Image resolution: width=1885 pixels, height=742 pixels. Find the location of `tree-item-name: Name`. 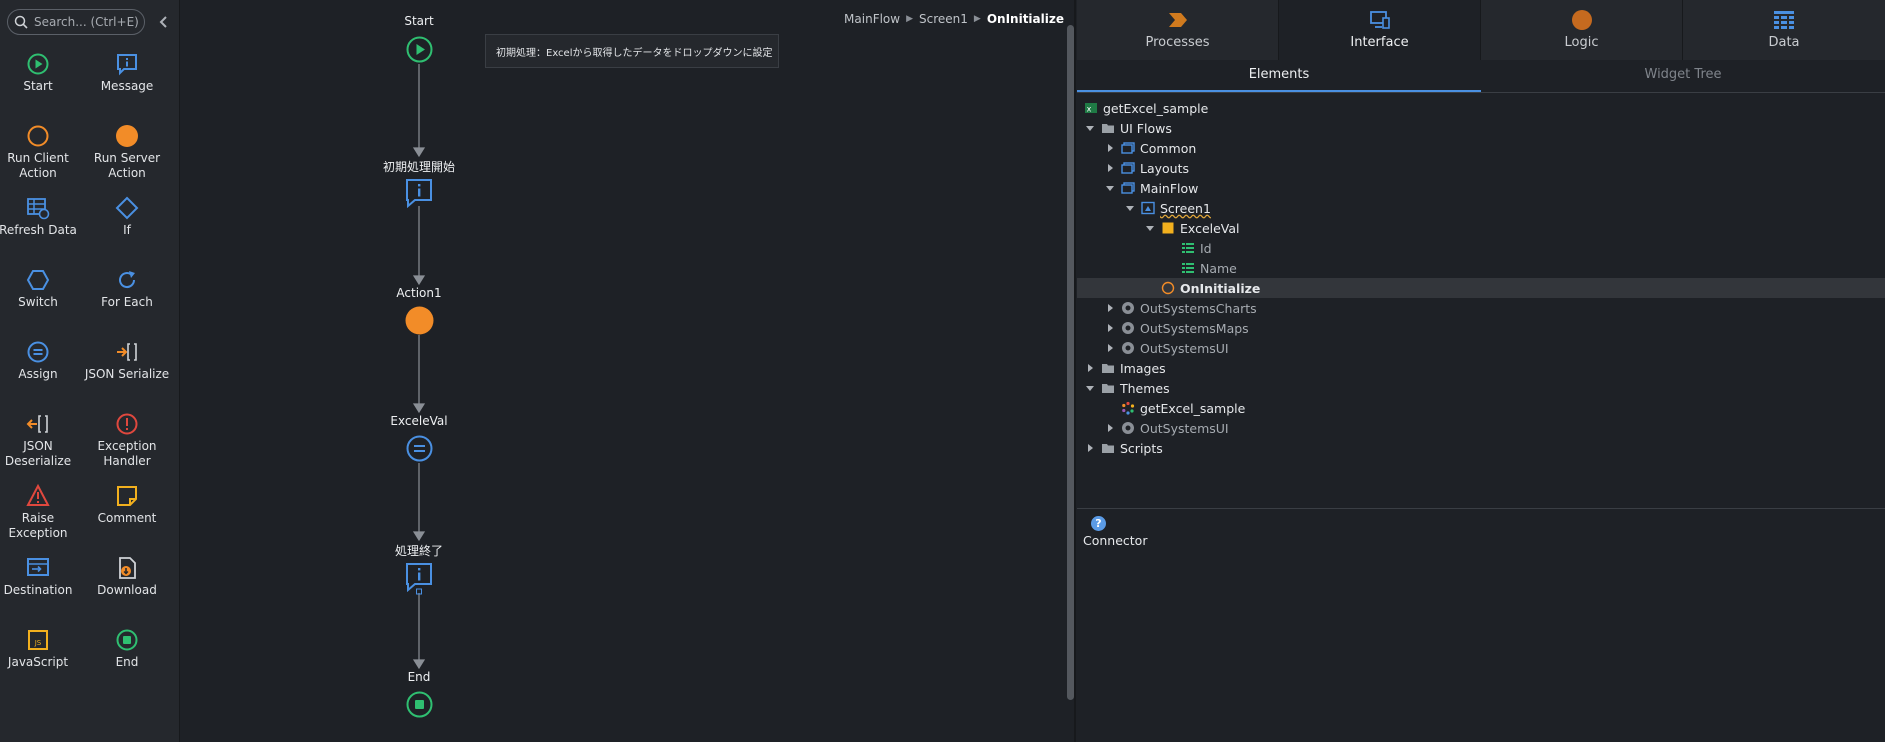

tree-item-name: Name is located at coordinates (1481, 268).